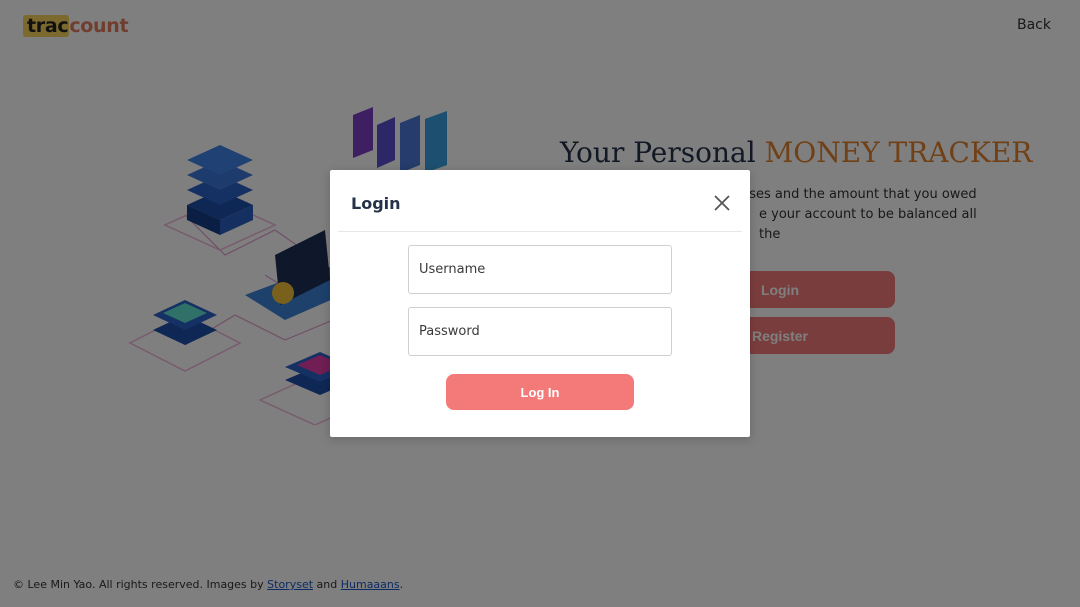 This screenshot has width=1080, height=607. Describe the element at coordinates (540, 331) in the screenshot. I see `password-input` at that location.